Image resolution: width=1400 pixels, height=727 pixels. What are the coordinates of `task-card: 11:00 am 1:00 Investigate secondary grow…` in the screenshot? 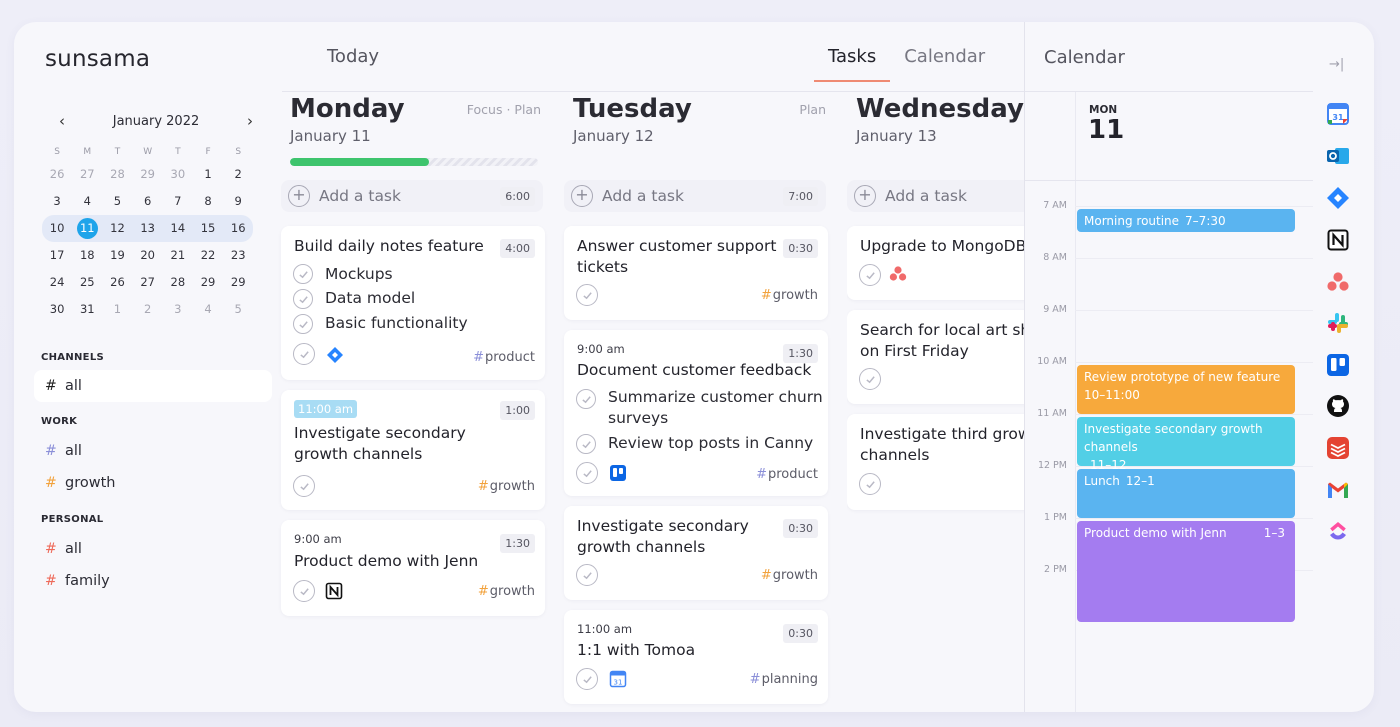 It's located at (413, 450).